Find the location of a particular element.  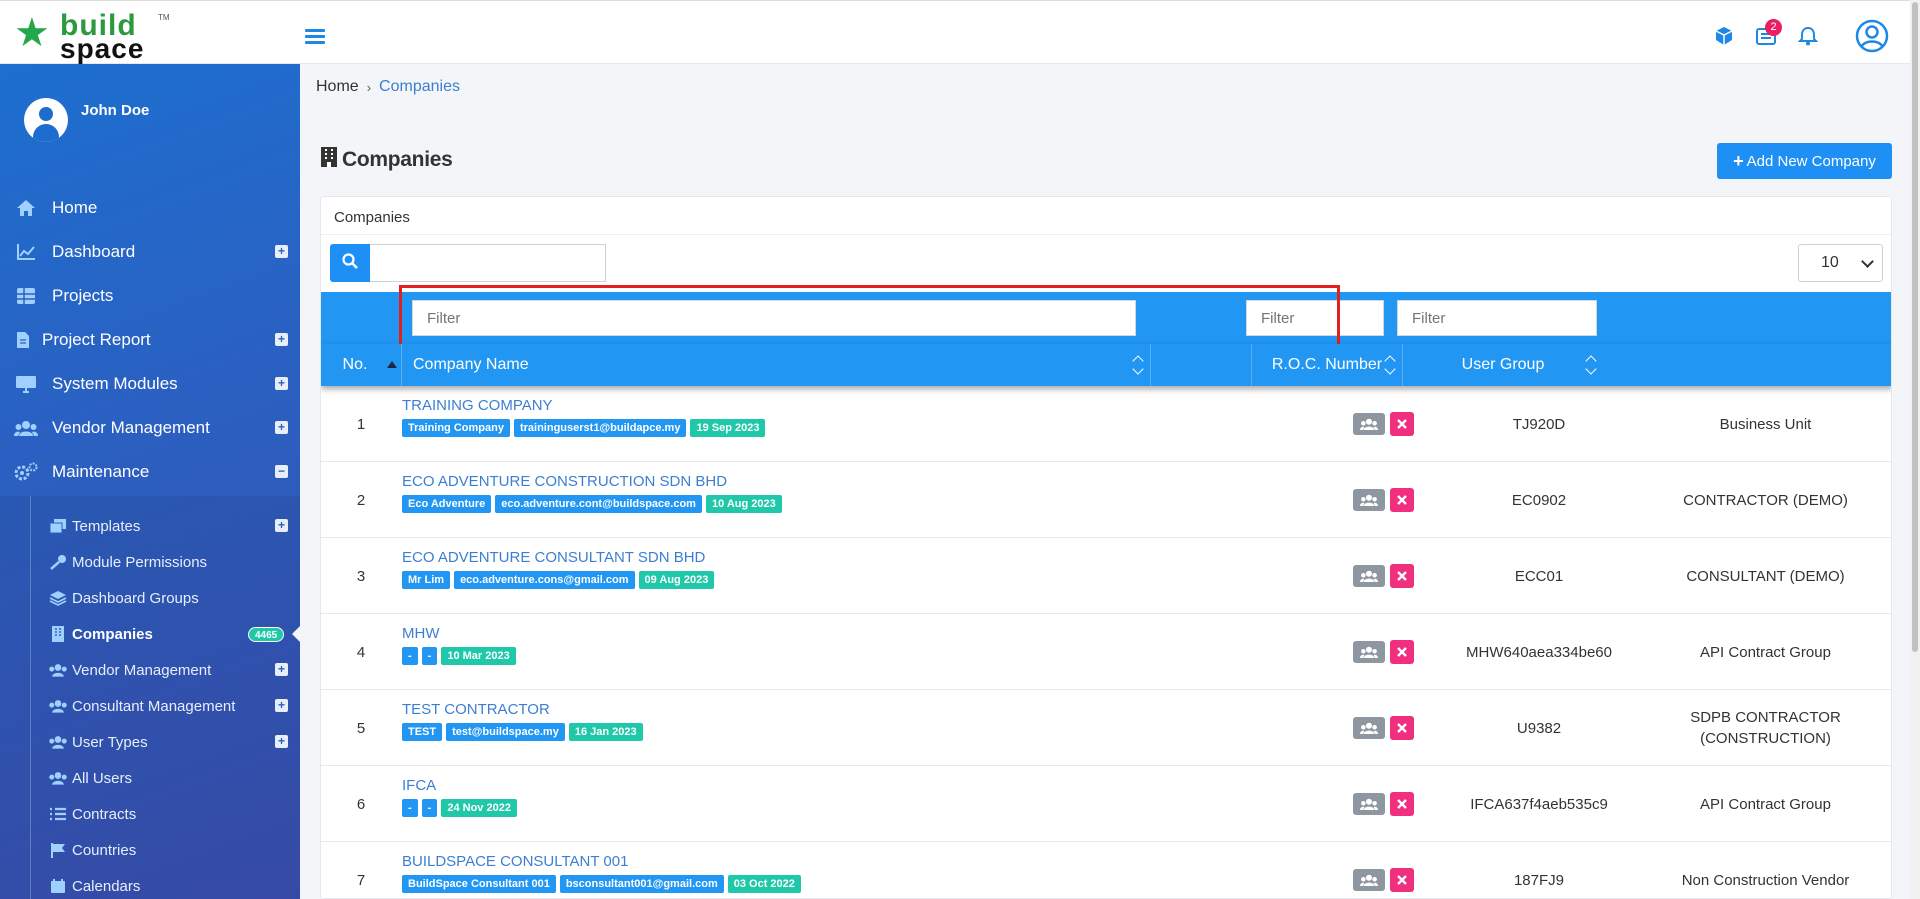

sort-icon is located at coordinates (1391, 365).